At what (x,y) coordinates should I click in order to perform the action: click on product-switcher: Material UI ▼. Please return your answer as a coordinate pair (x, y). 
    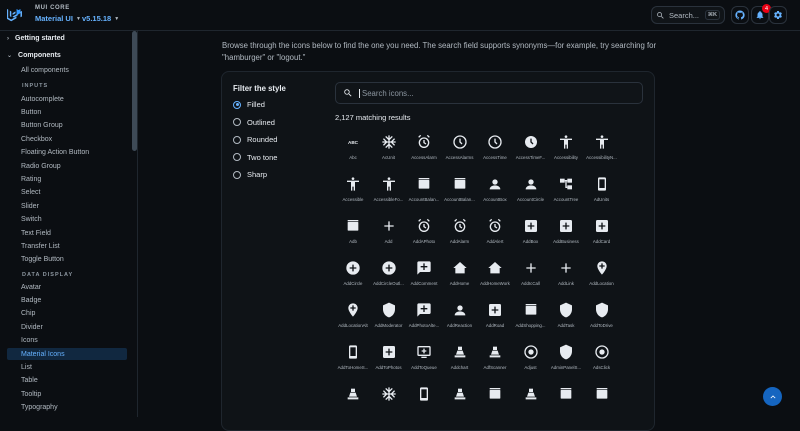
    Looking at the image, I should click on (58, 18).